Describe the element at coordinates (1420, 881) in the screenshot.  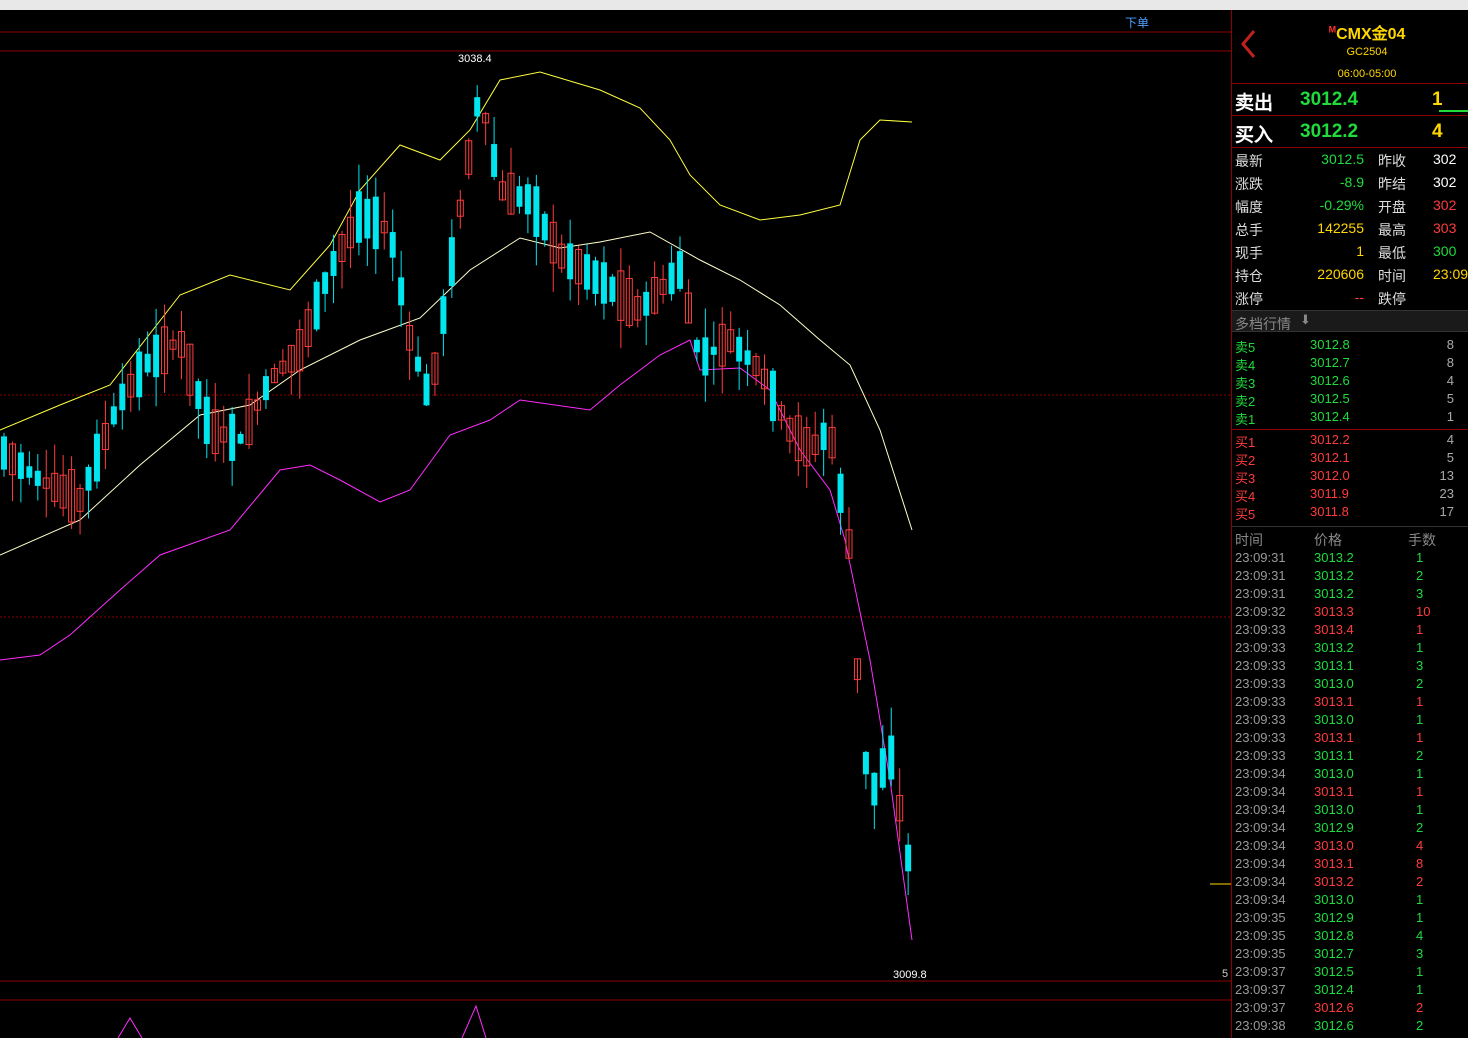
I see `tick-volume: 2` at that location.